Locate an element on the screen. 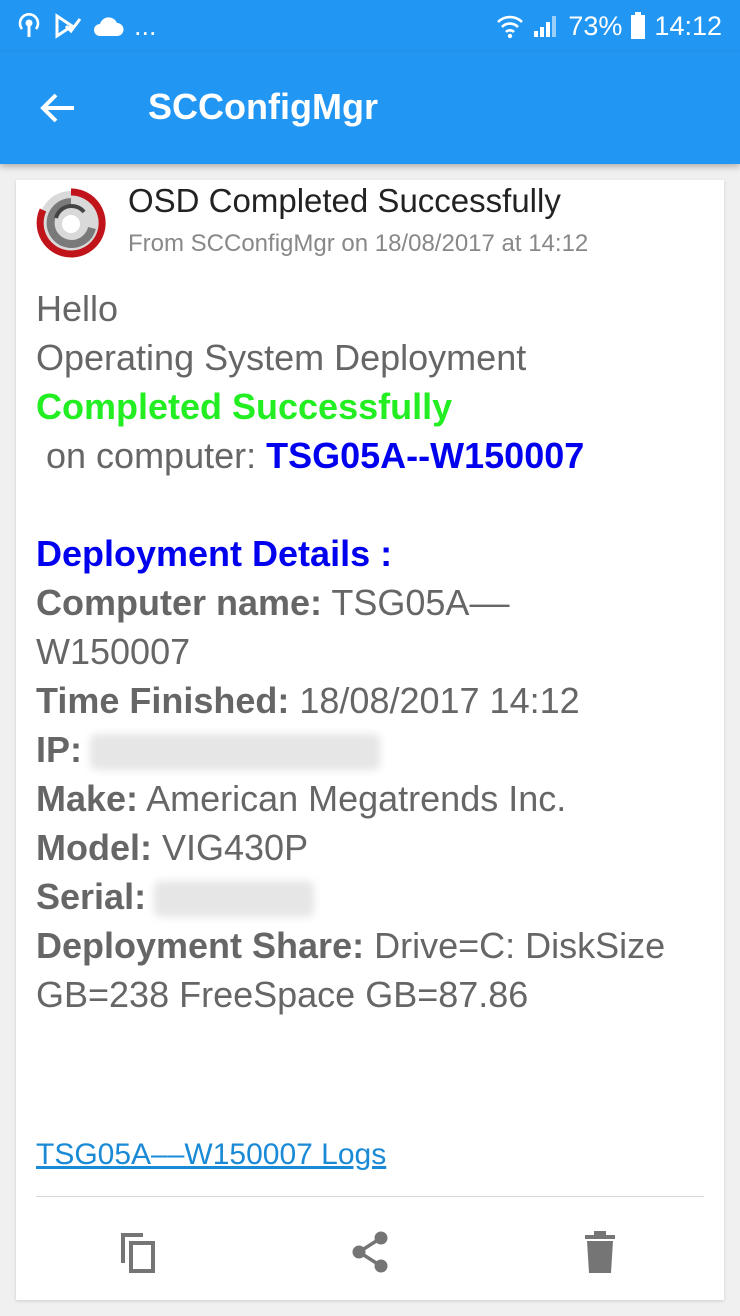 The image size is (740, 1316). copy-button is located at coordinates (138, 1254).